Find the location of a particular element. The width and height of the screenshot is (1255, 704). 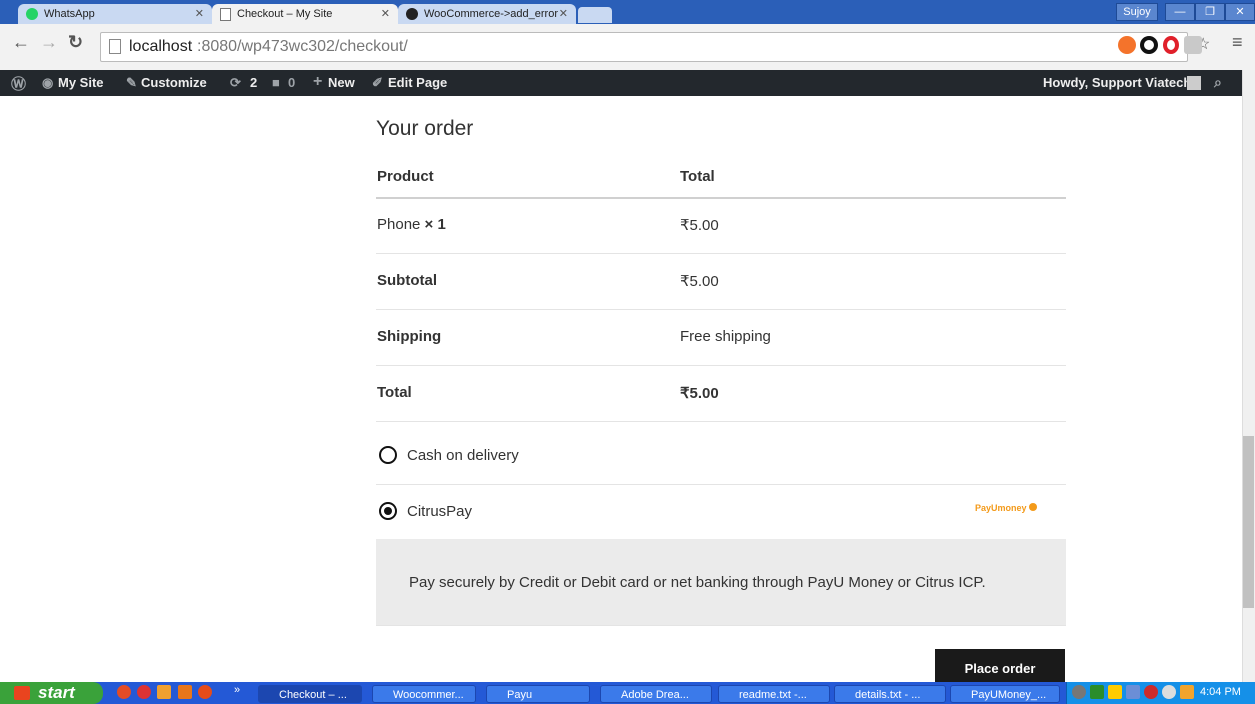

radio-selected-dot is located at coordinates (388, 511).